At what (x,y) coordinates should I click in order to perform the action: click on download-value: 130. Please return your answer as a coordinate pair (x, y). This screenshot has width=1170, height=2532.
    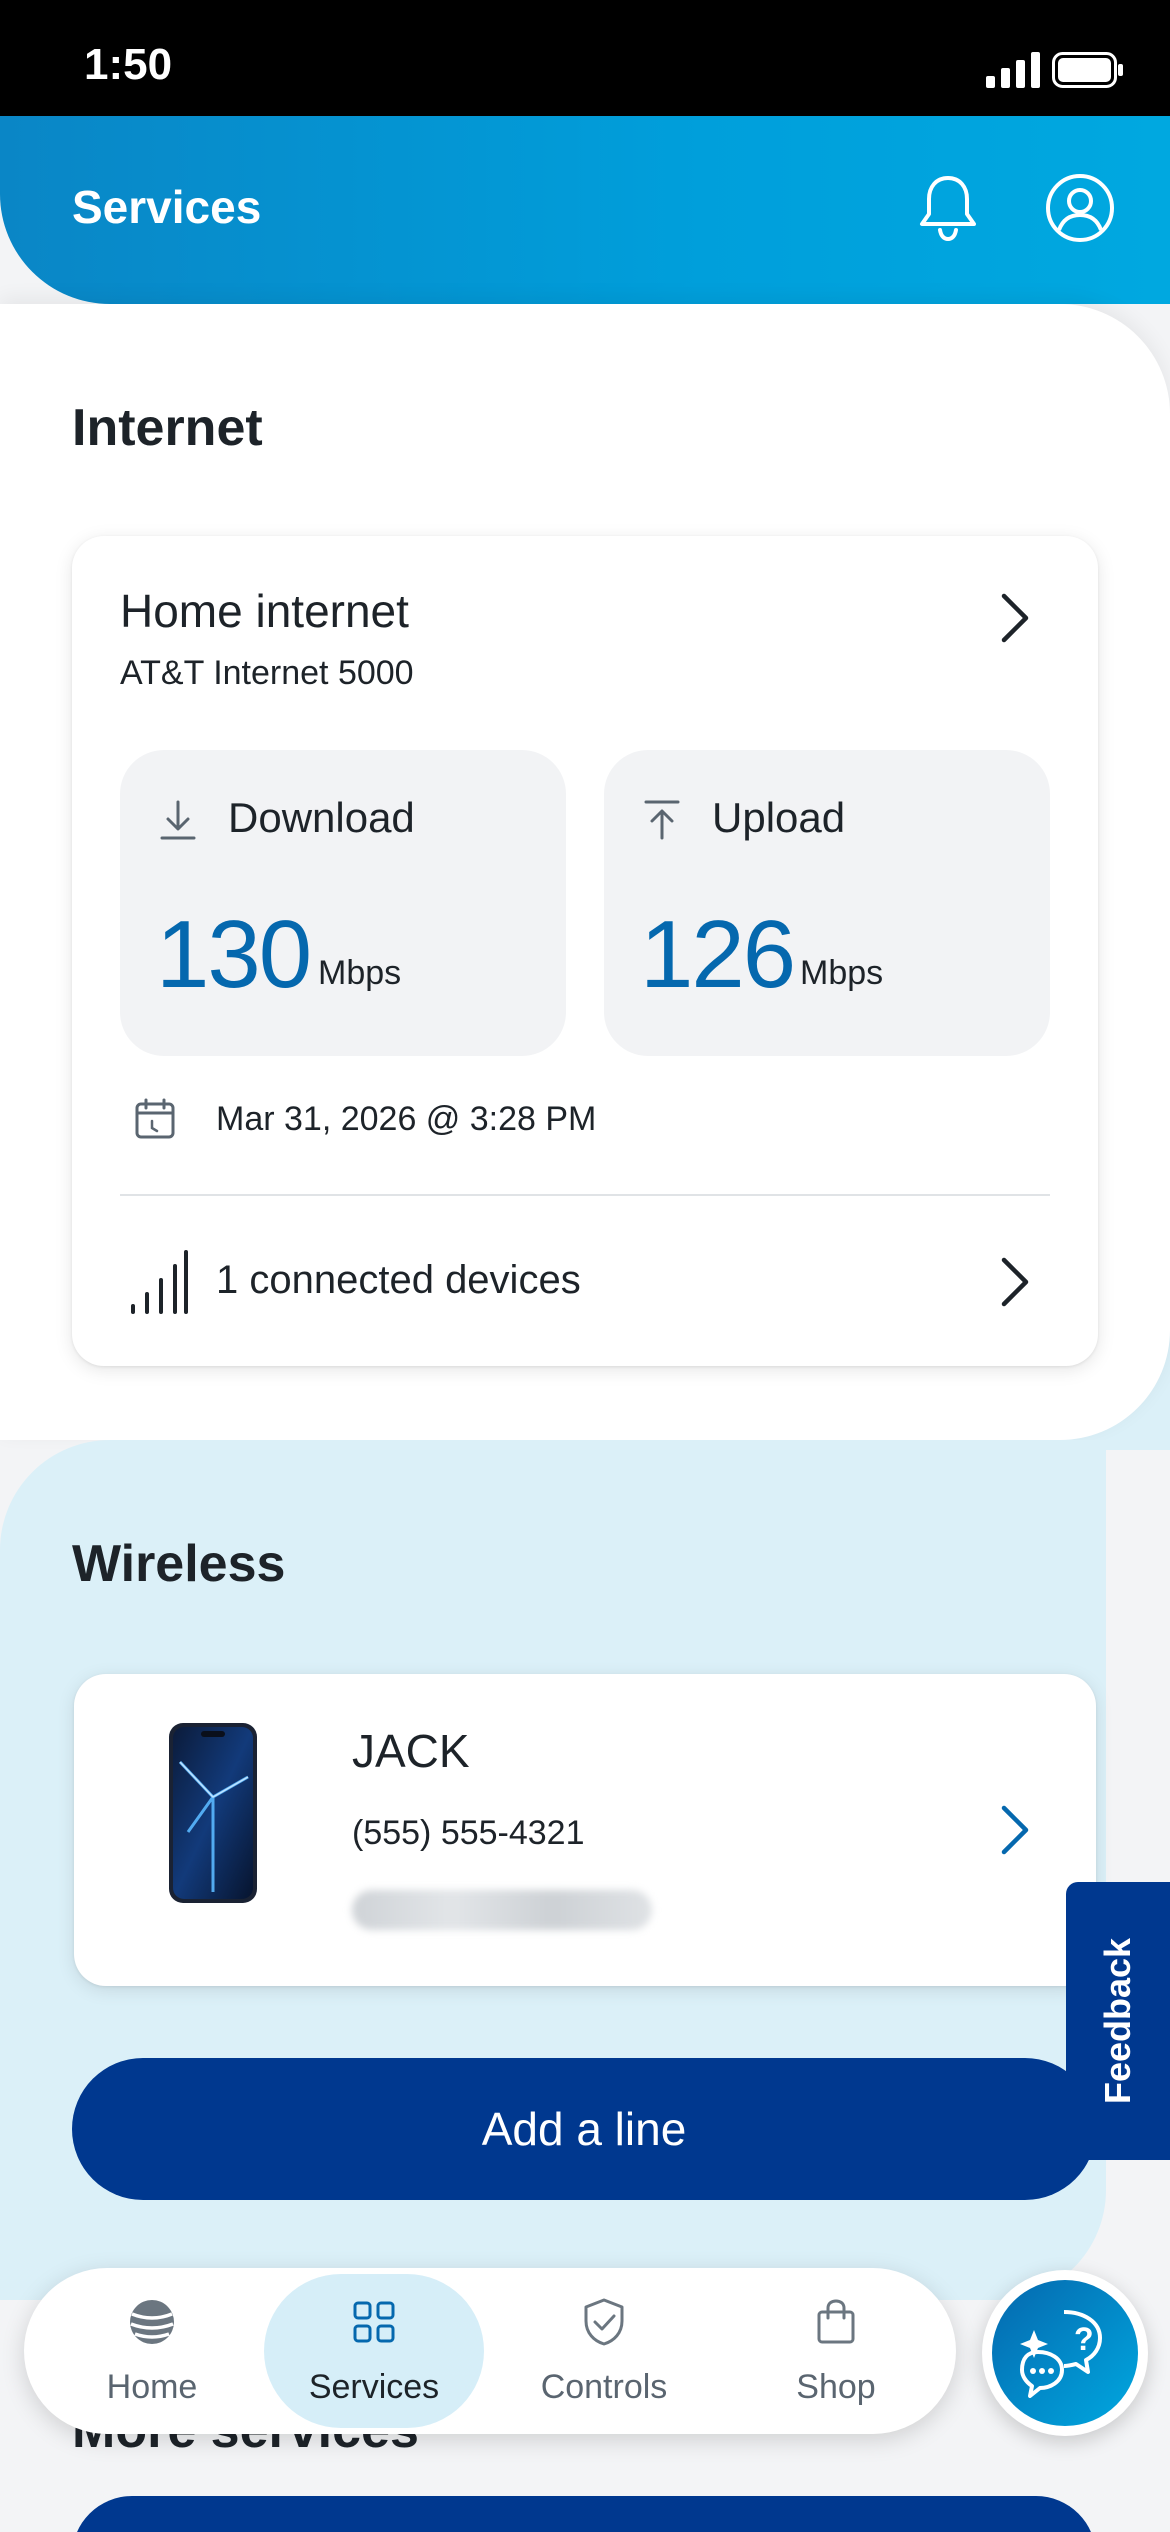
    Looking at the image, I should click on (234, 954).